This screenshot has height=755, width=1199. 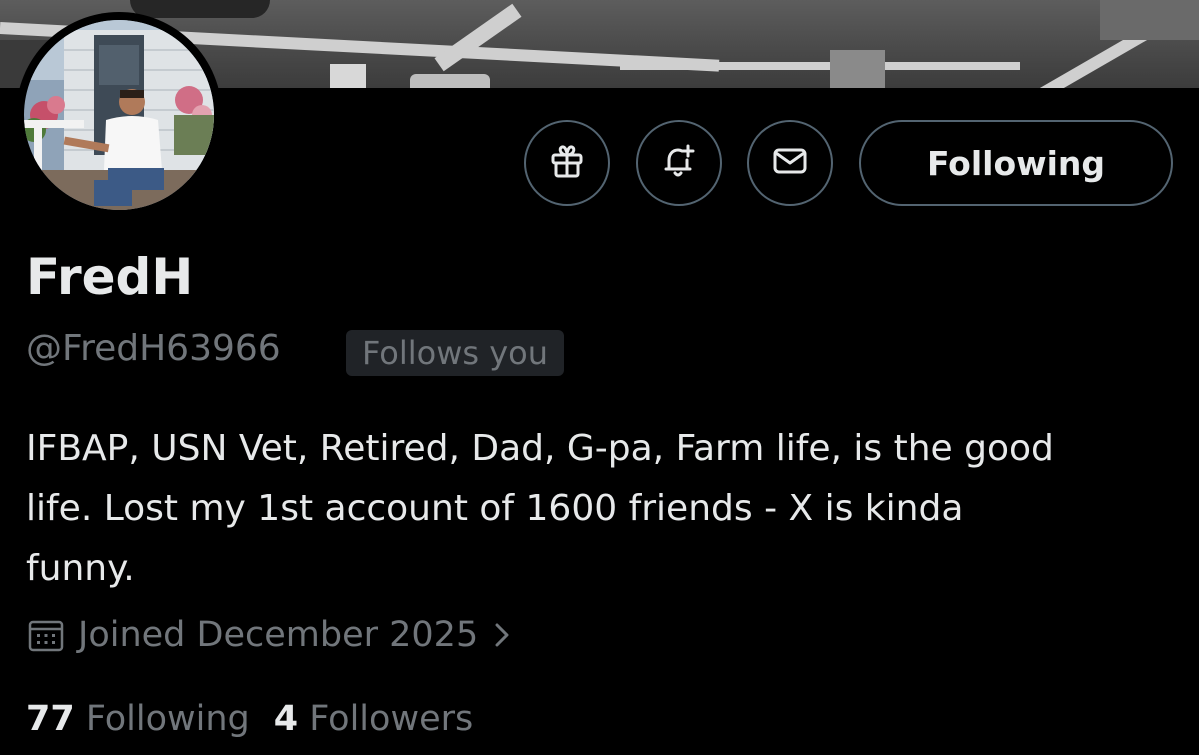 What do you see at coordinates (80, 568) in the screenshot?
I see `bio-line: funny.` at bounding box center [80, 568].